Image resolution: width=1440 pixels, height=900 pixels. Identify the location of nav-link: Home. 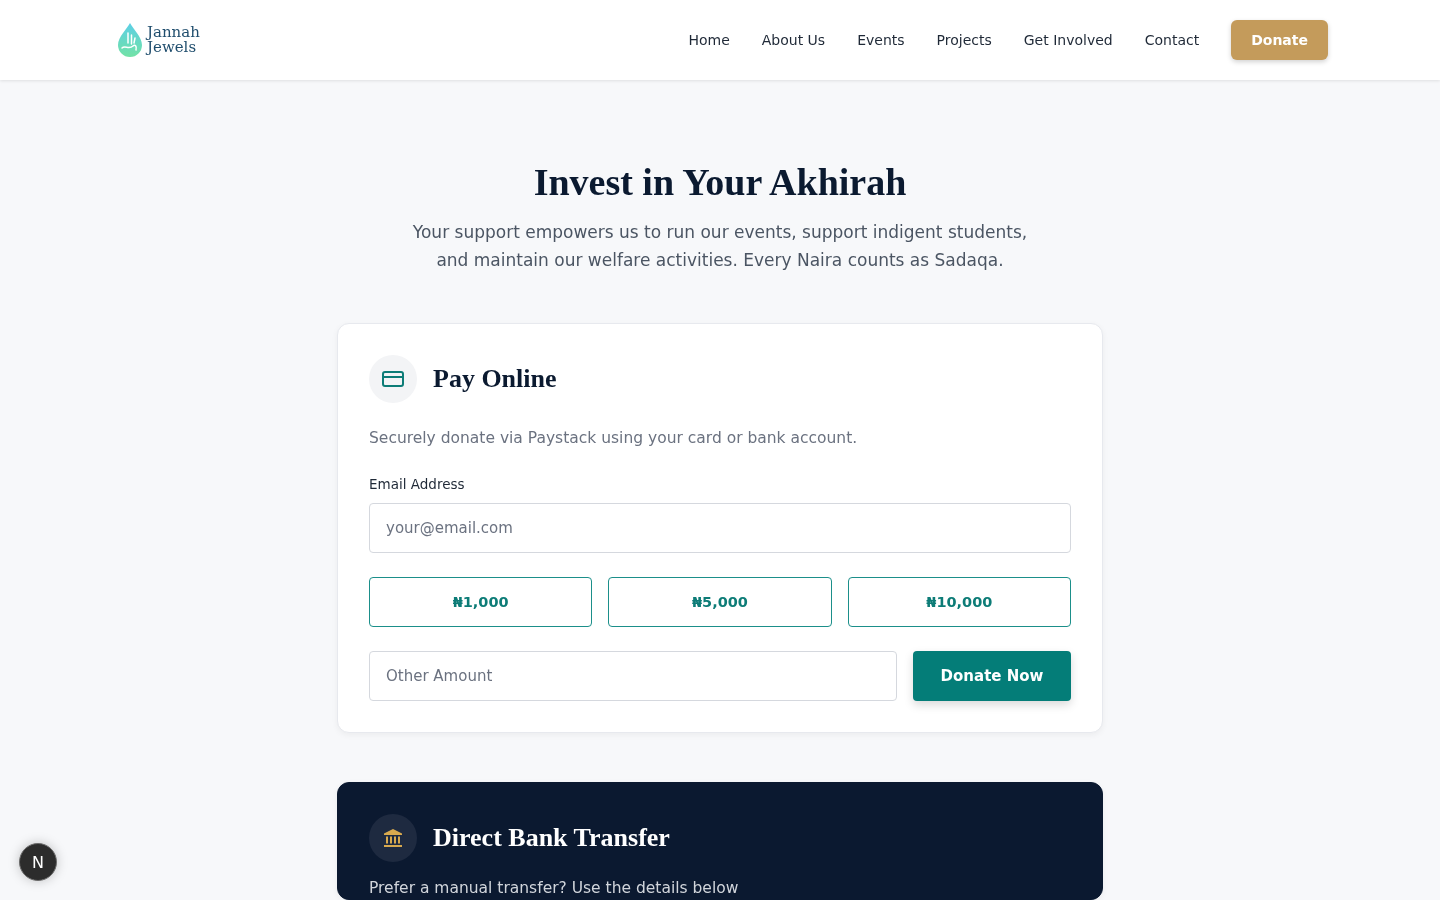
(709, 40).